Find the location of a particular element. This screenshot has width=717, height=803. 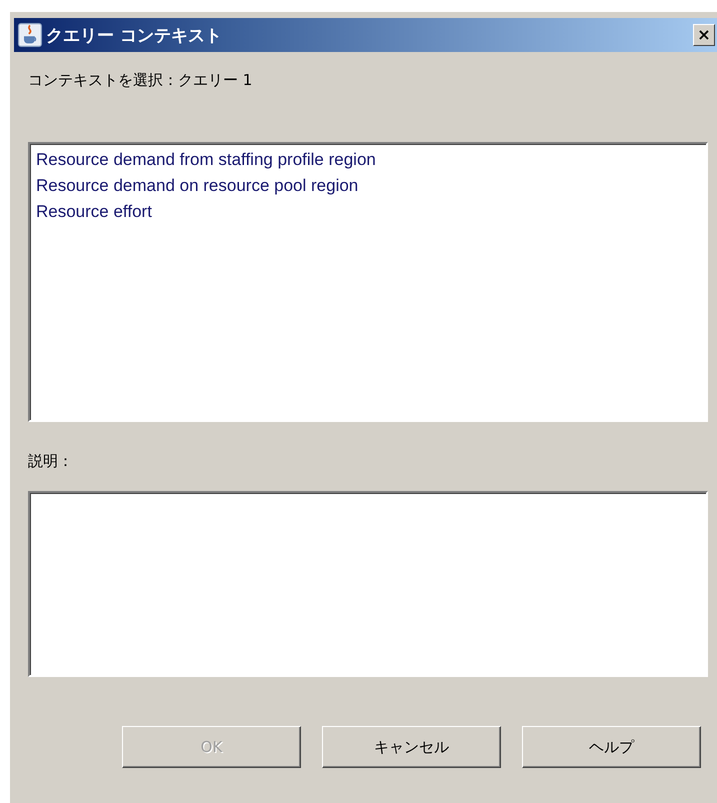

close-button: × is located at coordinates (704, 35).